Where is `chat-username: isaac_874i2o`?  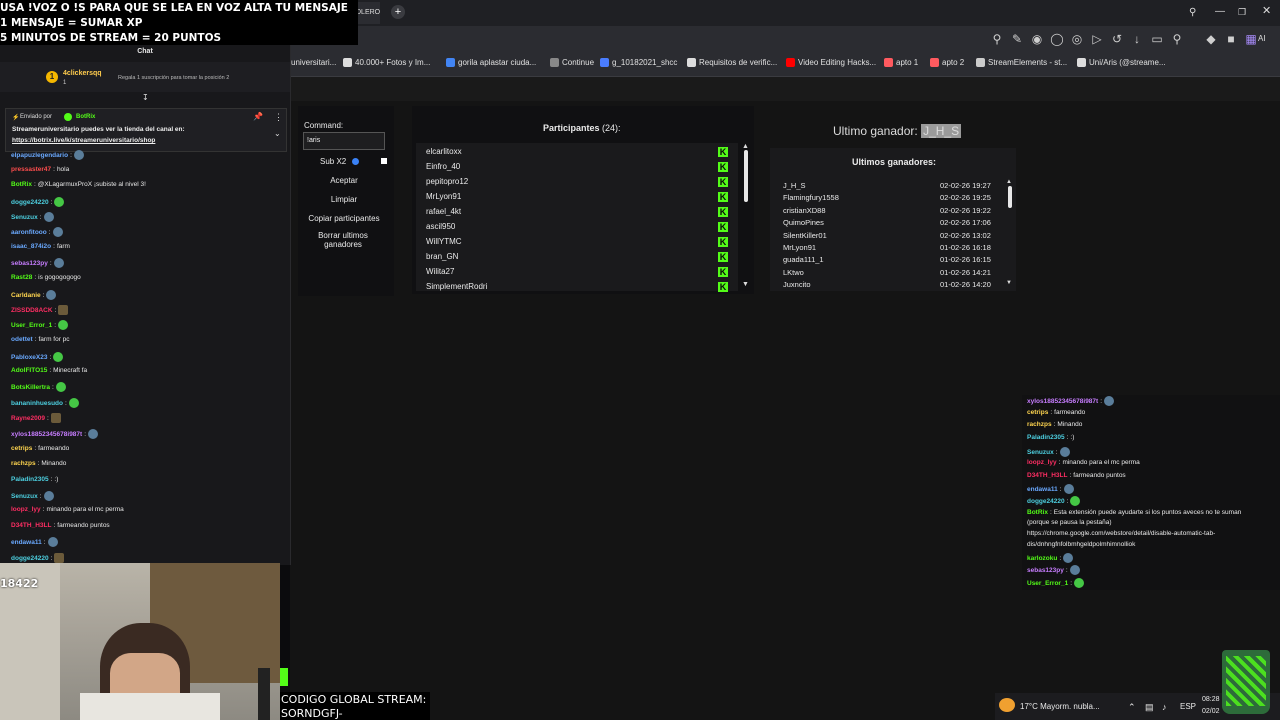 chat-username: isaac_874i2o is located at coordinates (31, 246).